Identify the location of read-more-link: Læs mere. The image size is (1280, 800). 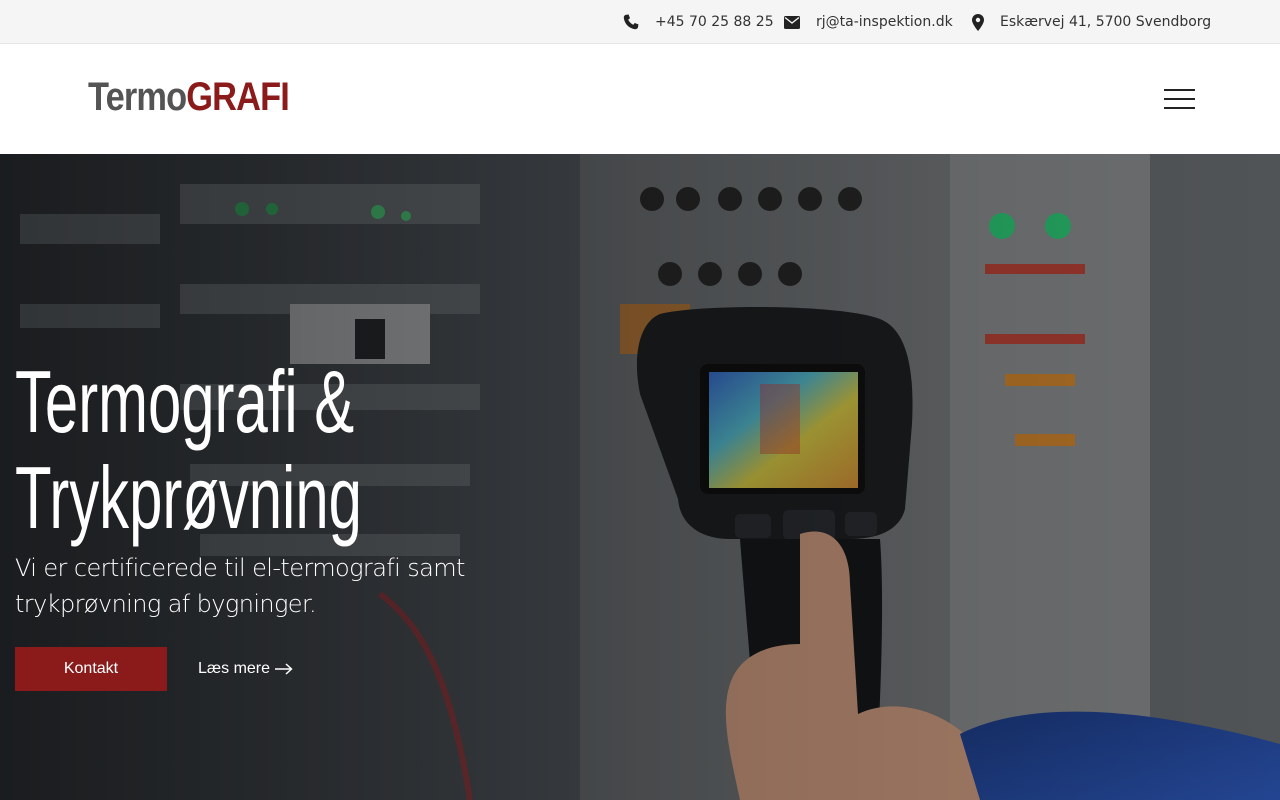
(245, 669).